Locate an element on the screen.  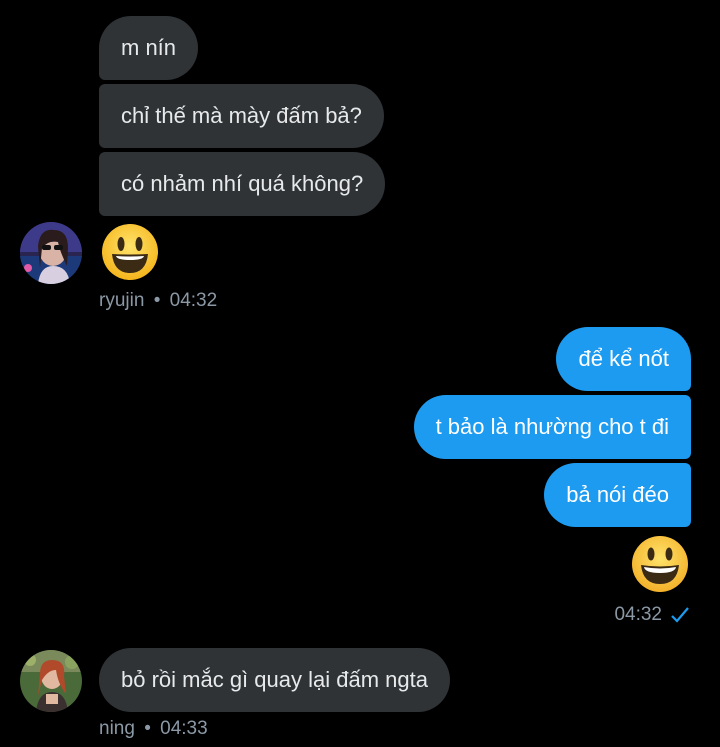
incoming-message: bỏ rồi mắc gì quay lại đấm ngta is located at coordinates (274, 680).